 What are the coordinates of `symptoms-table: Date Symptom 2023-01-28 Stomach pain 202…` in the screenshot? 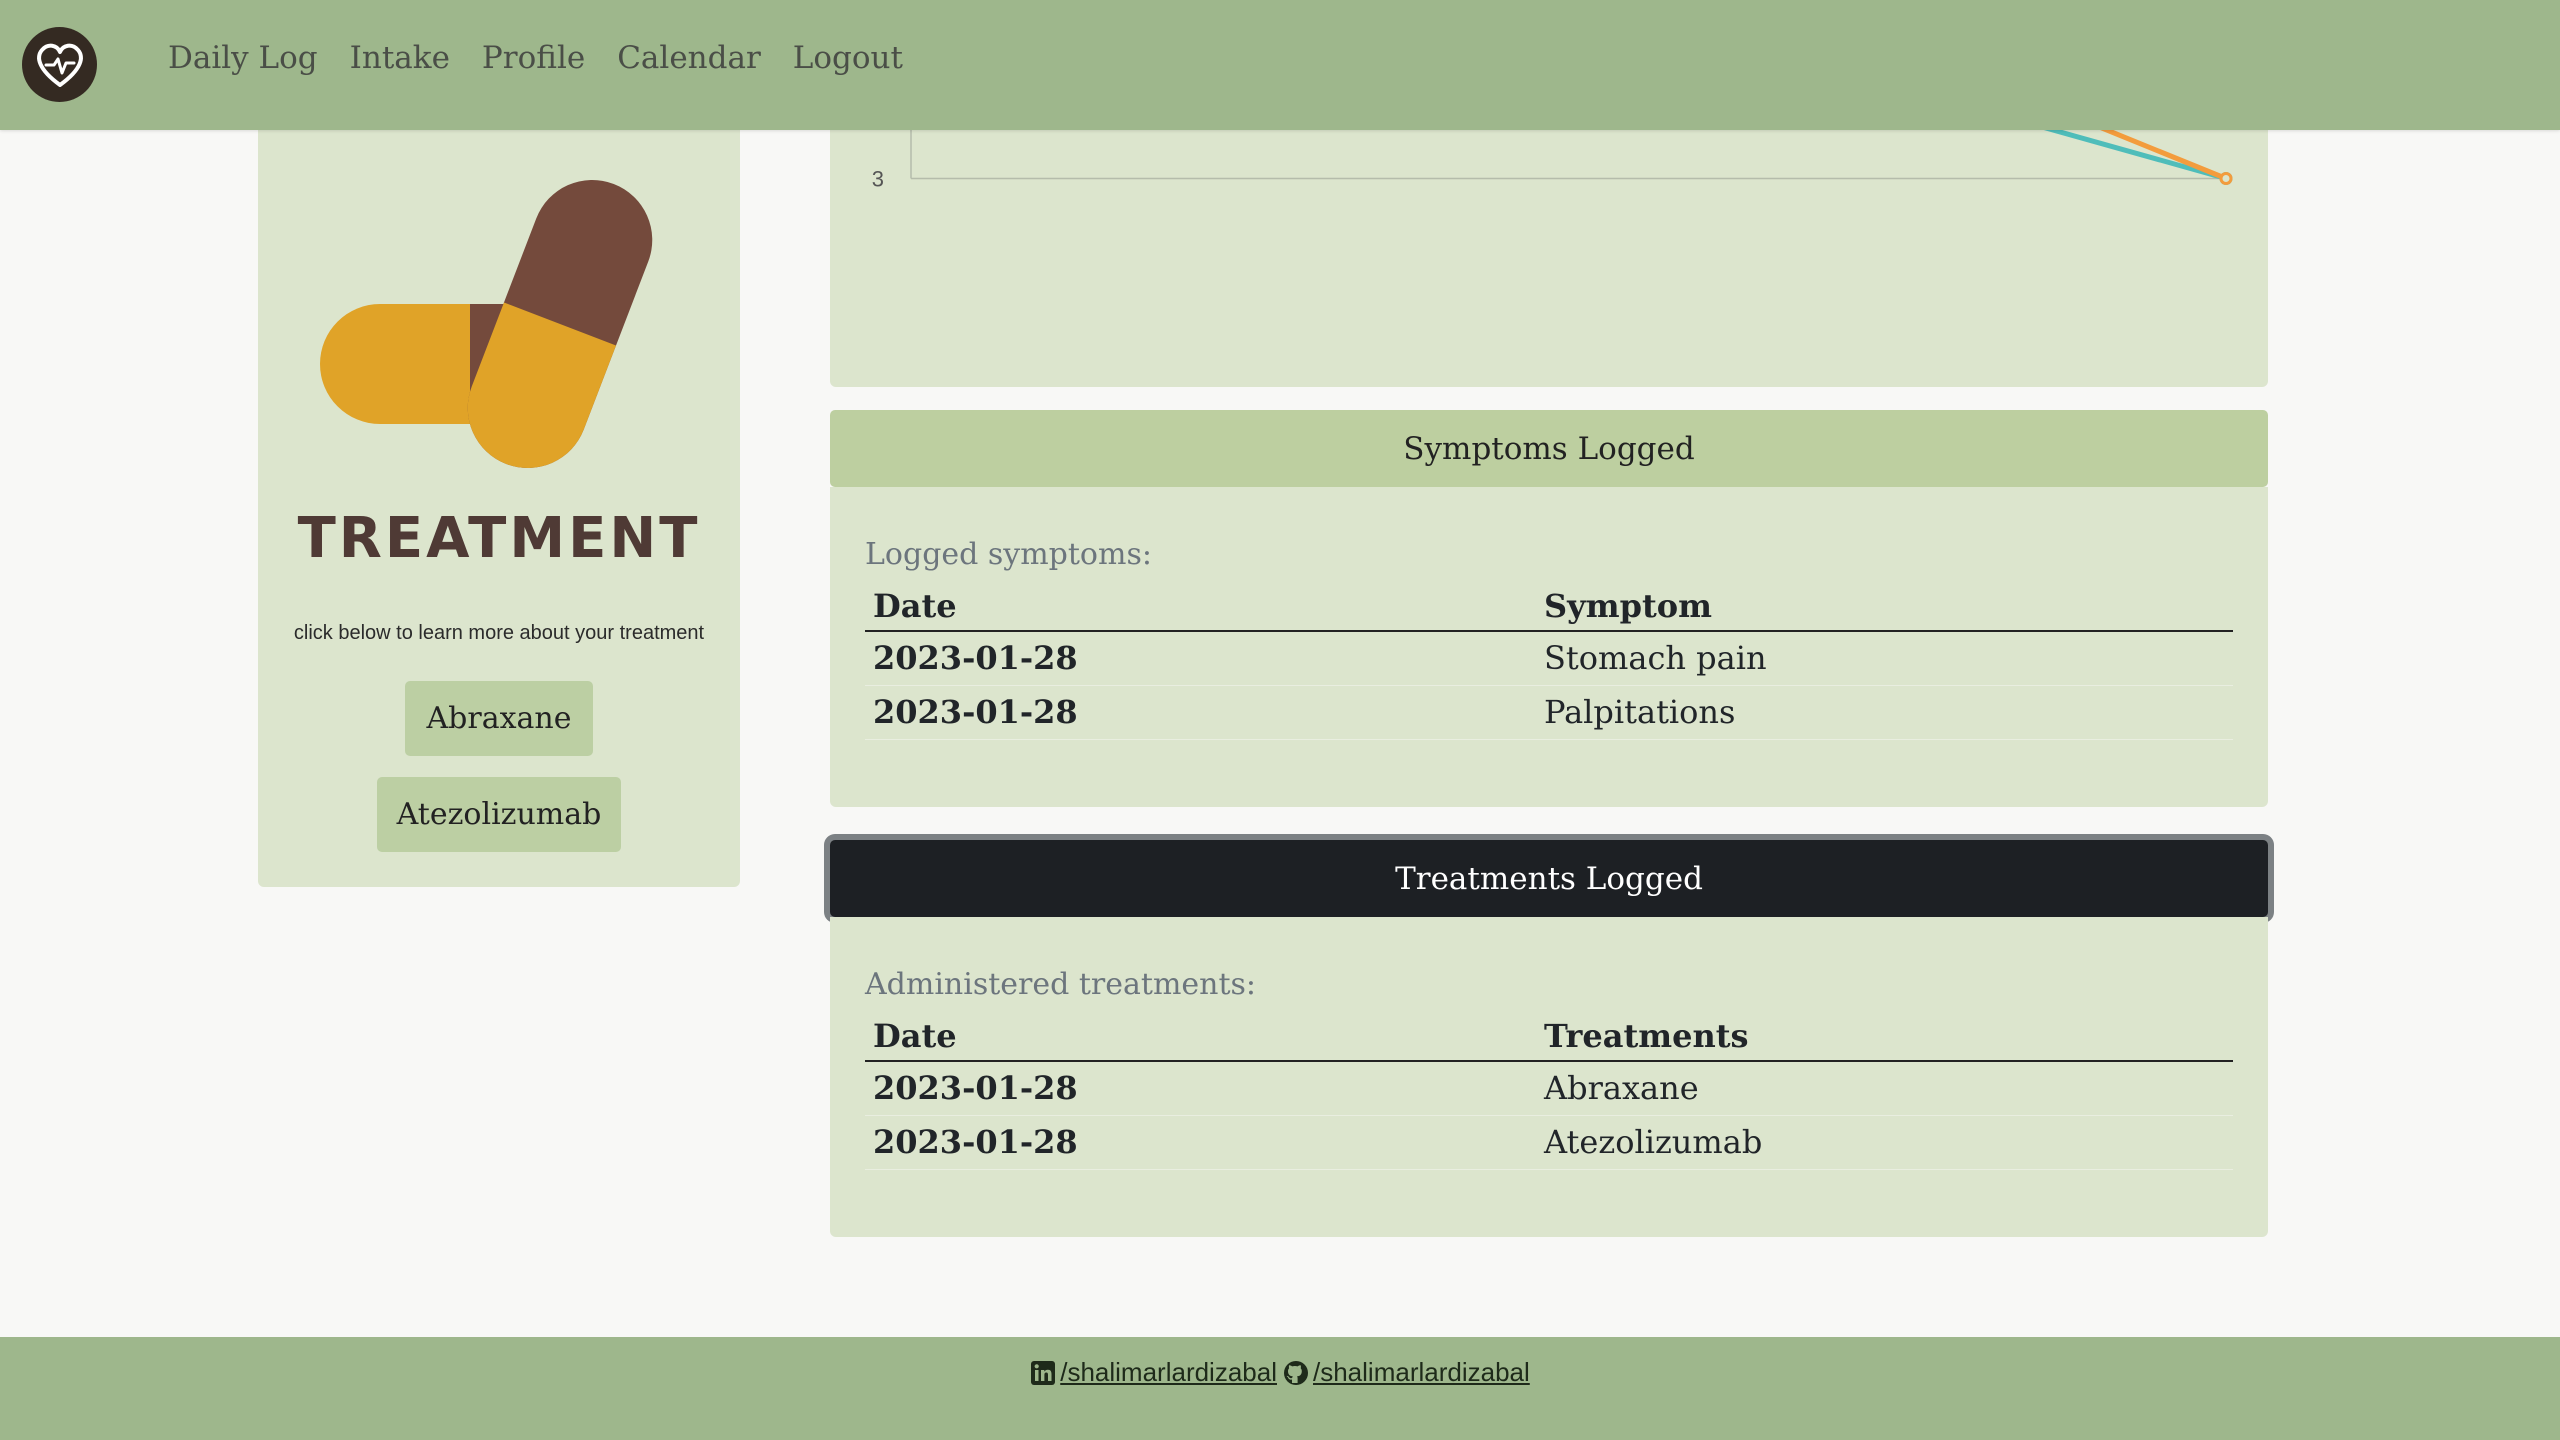 It's located at (1549, 660).